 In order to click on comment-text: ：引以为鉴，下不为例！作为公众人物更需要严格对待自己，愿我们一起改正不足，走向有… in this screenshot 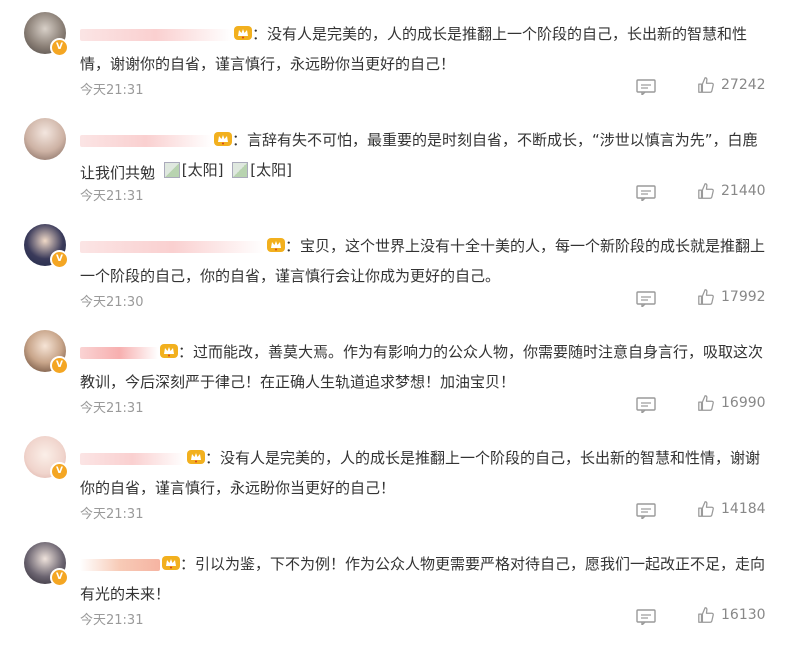, I will do `click(425, 579)`.